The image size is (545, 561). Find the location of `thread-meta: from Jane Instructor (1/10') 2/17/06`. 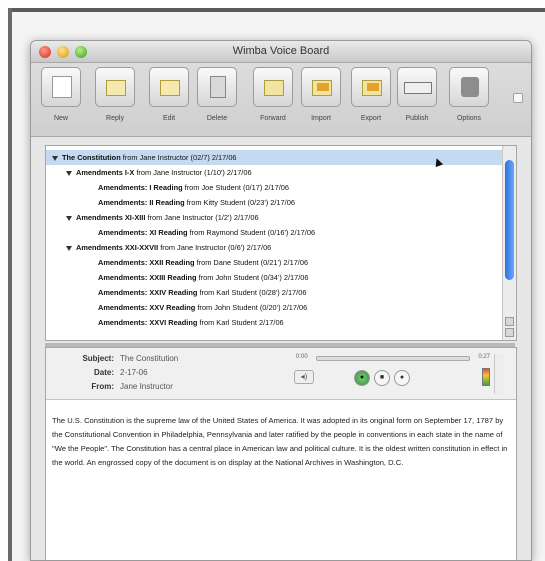

thread-meta: from Jane Instructor (1/10') 2/17/06 is located at coordinates (193, 172).